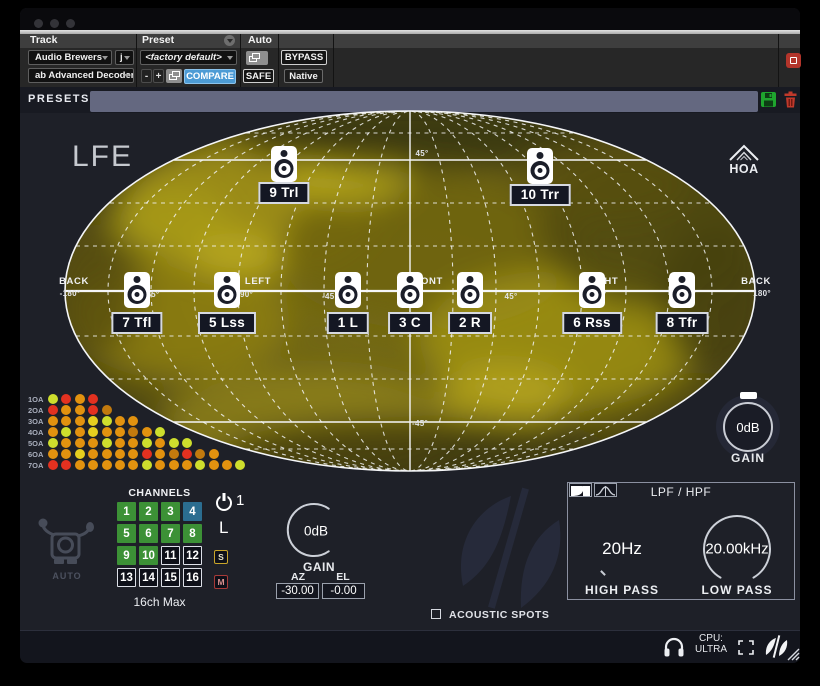  What do you see at coordinates (348, 323) in the screenshot?
I see `speaker-label-1-l: 1 L` at bounding box center [348, 323].